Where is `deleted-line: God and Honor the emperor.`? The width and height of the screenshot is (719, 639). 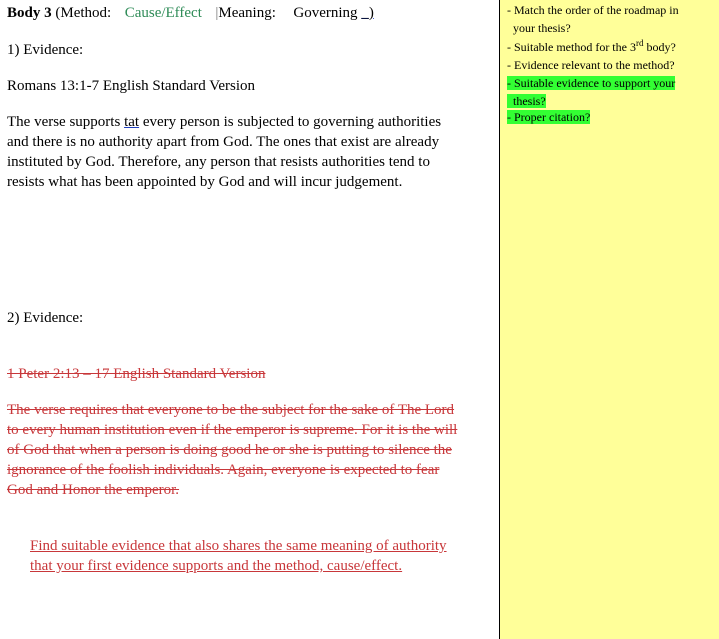
deleted-line: God and Honor the emperor. is located at coordinates (93, 490).